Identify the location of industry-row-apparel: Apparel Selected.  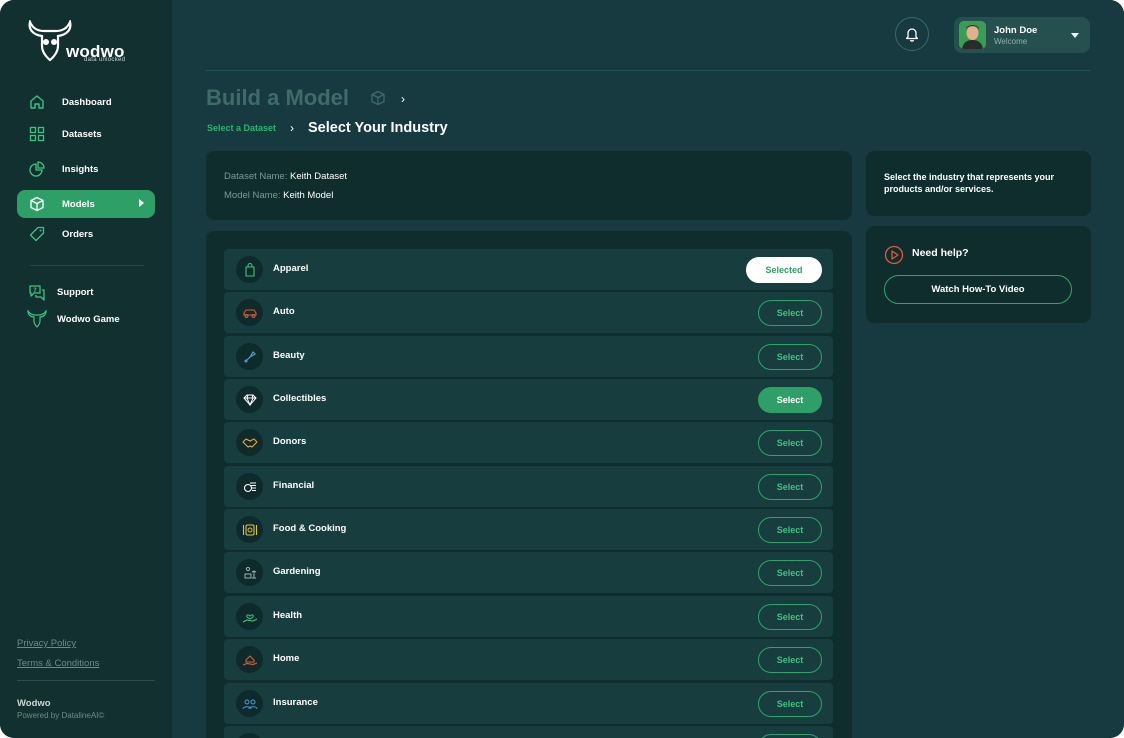
(528, 269).